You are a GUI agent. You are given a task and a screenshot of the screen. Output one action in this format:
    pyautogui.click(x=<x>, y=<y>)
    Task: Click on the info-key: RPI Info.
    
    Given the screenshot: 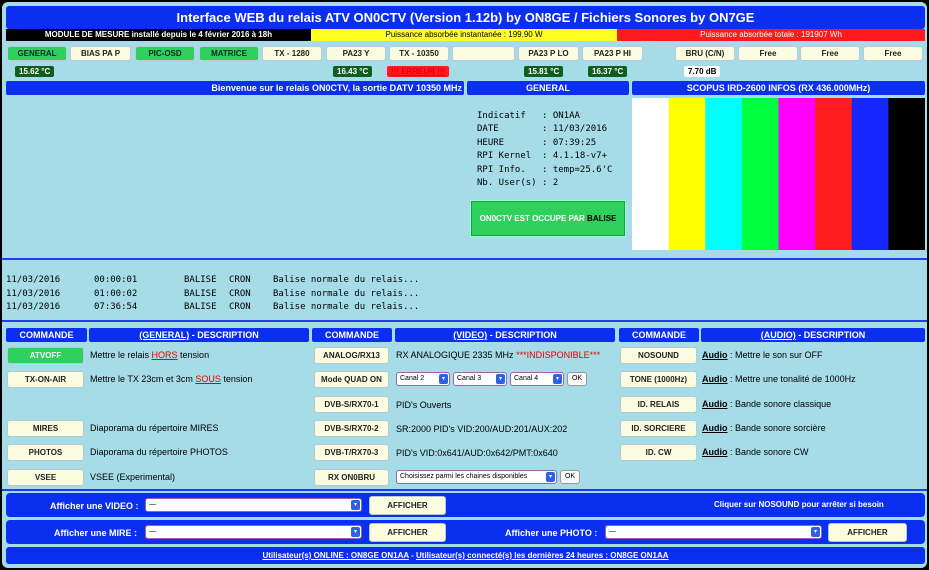 What is the action you would take?
    pyautogui.click(x=501, y=169)
    